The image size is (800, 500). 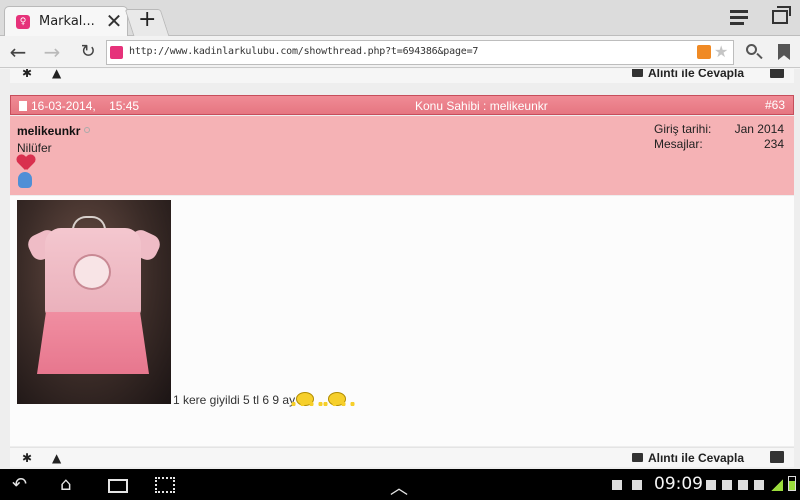 I want to click on system-bar: ↶ ⌂ ︿ 09:09, so click(x=400, y=484).